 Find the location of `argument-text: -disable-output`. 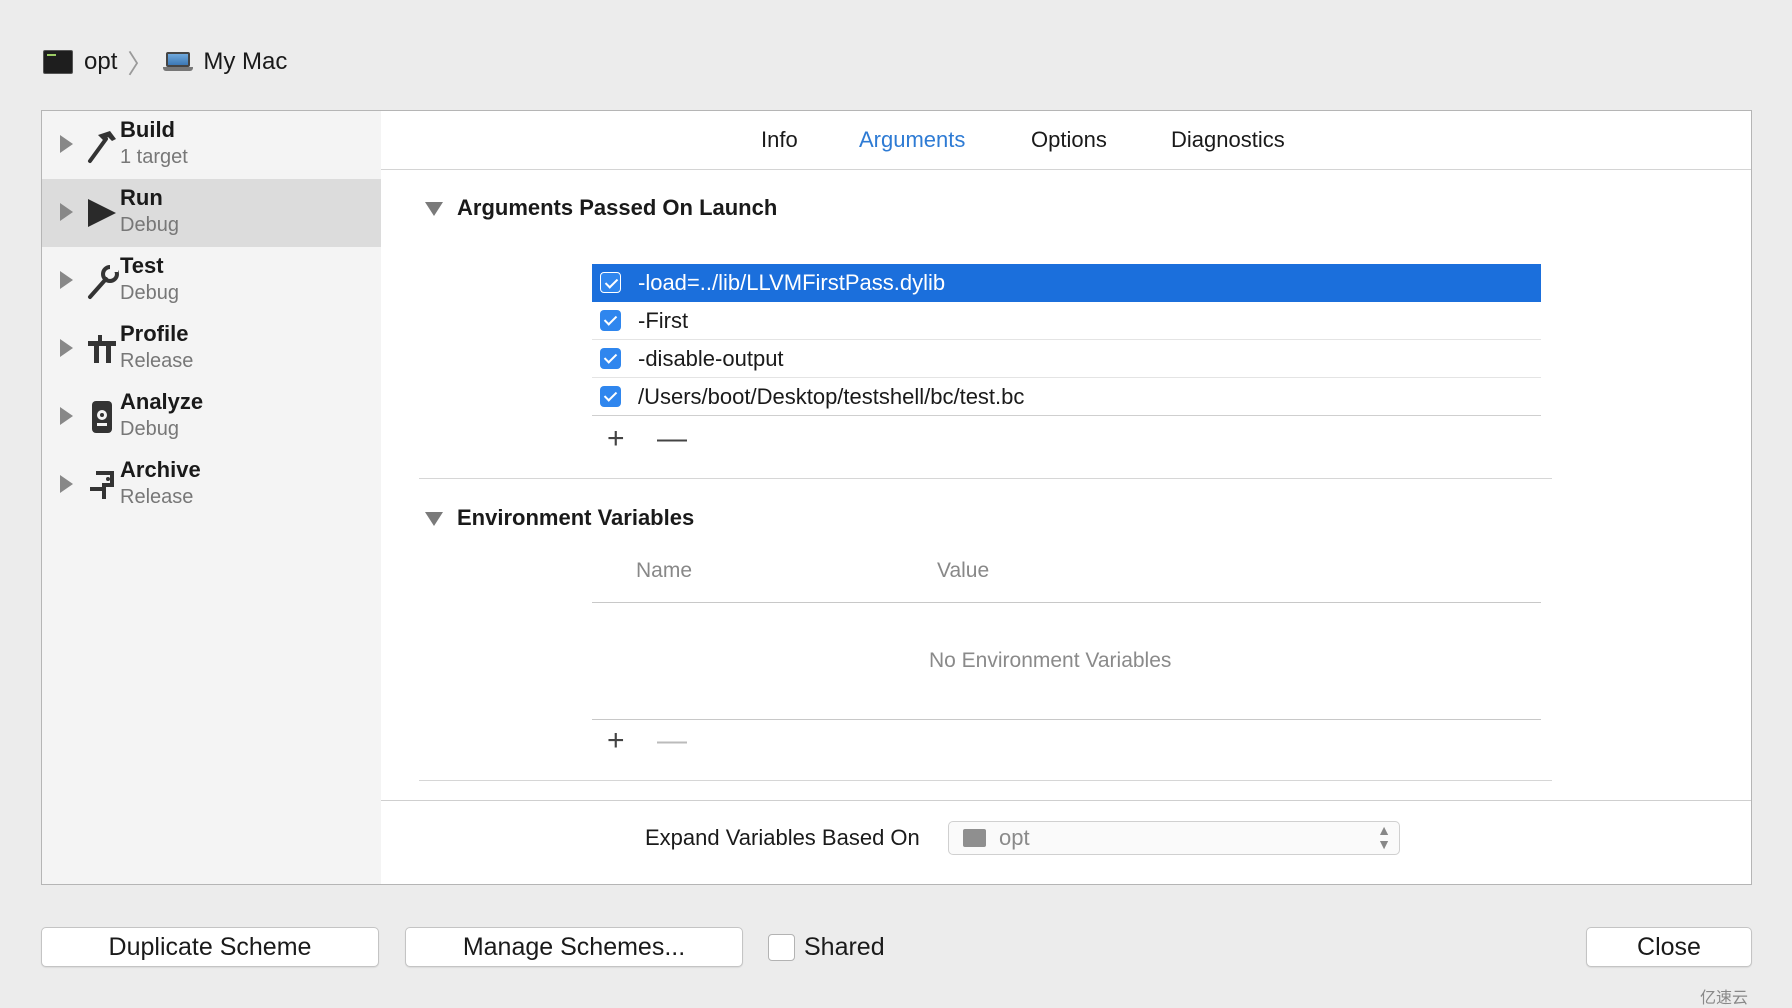

argument-text: -disable-output is located at coordinates (711, 359).